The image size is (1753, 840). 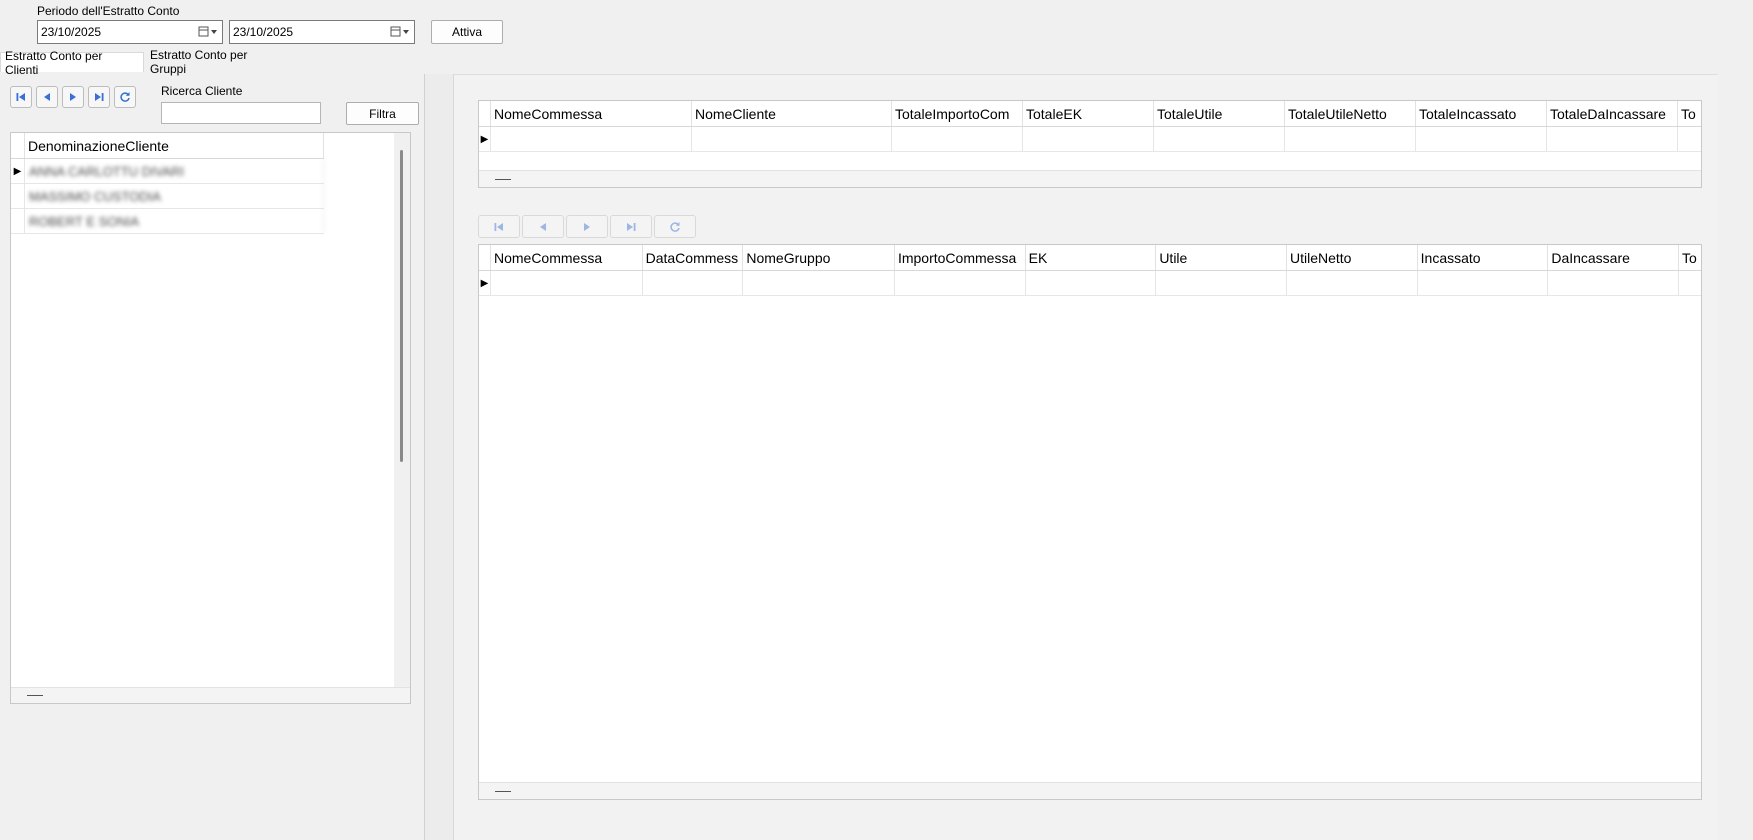 What do you see at coordinates (1352, 257) in the screenshot?
I see `column-header: UtileNetto` at bounding box center [1352, 257].